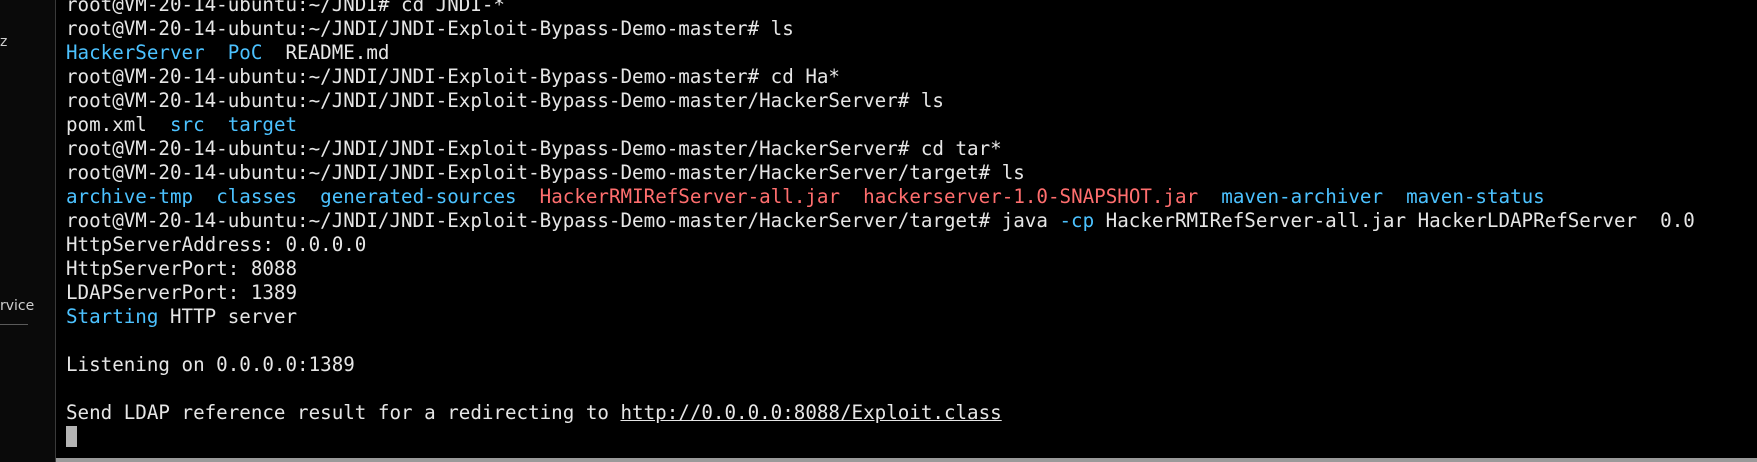 Image resolution: width=1757 pixels, height=462 pixels. What do you see at coordinates (28, 231) in the screenshot?
I see `left-side-panel: z rvice` at bounding box center [28, 231].